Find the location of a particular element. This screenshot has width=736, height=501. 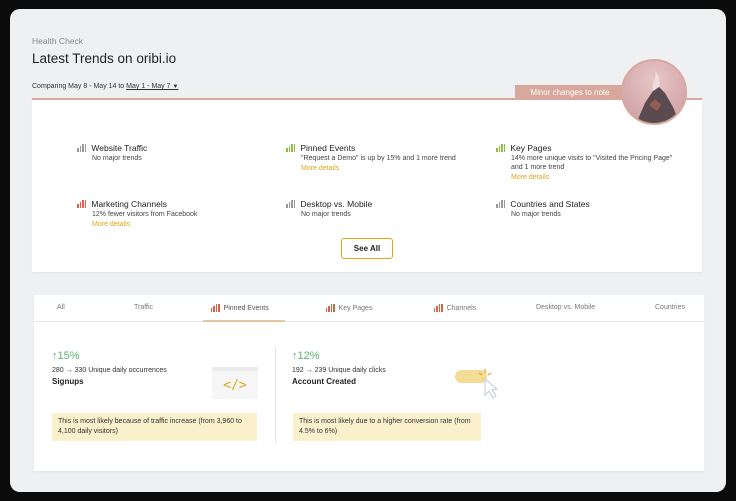

tab-traffic: Traffic is located at coordinates (143, 307).